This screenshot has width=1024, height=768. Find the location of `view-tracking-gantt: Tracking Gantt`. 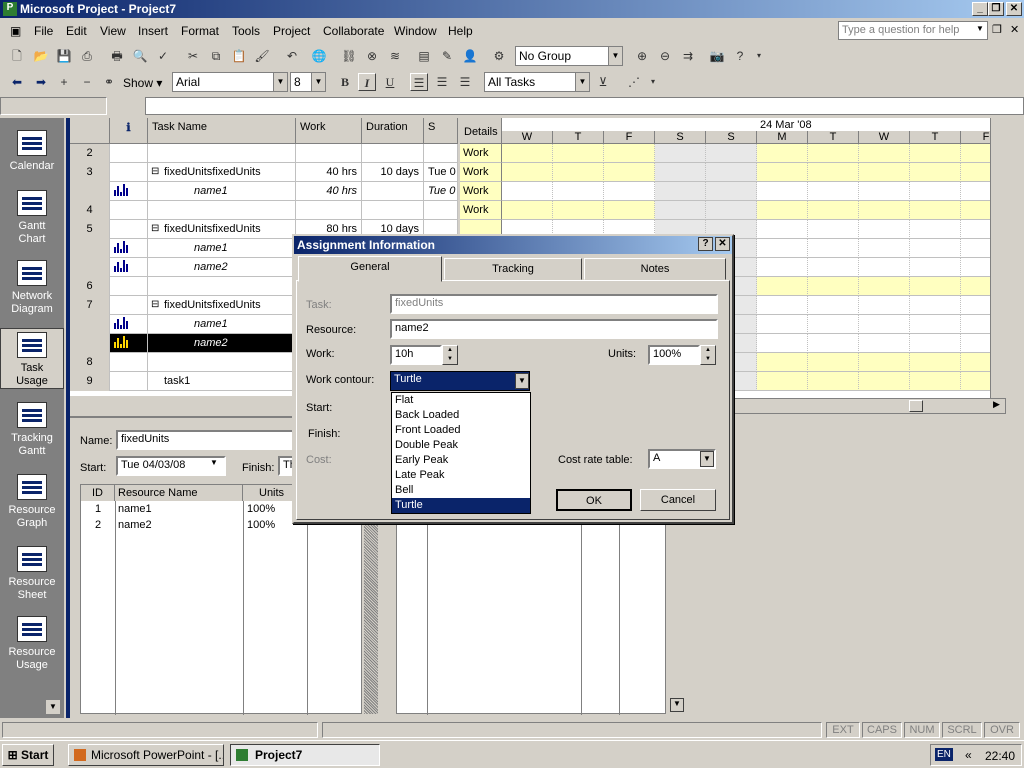

view-tracking-gantt: Tracking Gantt is located at coordinates (32, 430).